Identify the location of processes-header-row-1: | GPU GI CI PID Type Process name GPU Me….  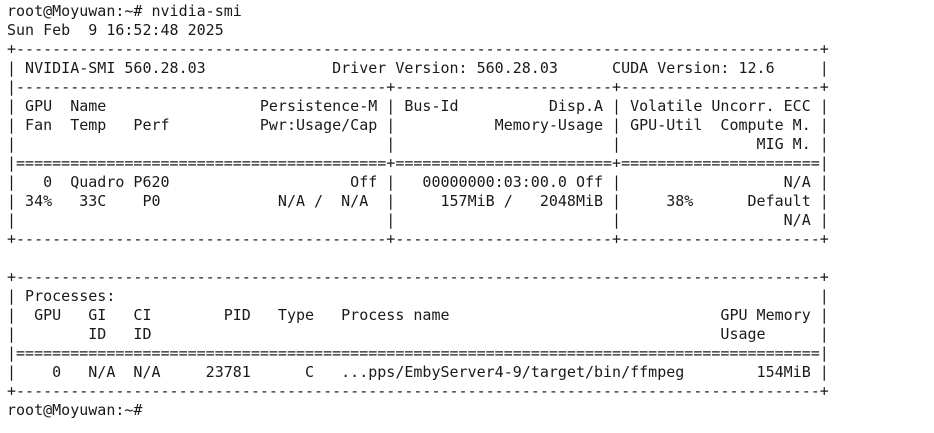
(418, 315).